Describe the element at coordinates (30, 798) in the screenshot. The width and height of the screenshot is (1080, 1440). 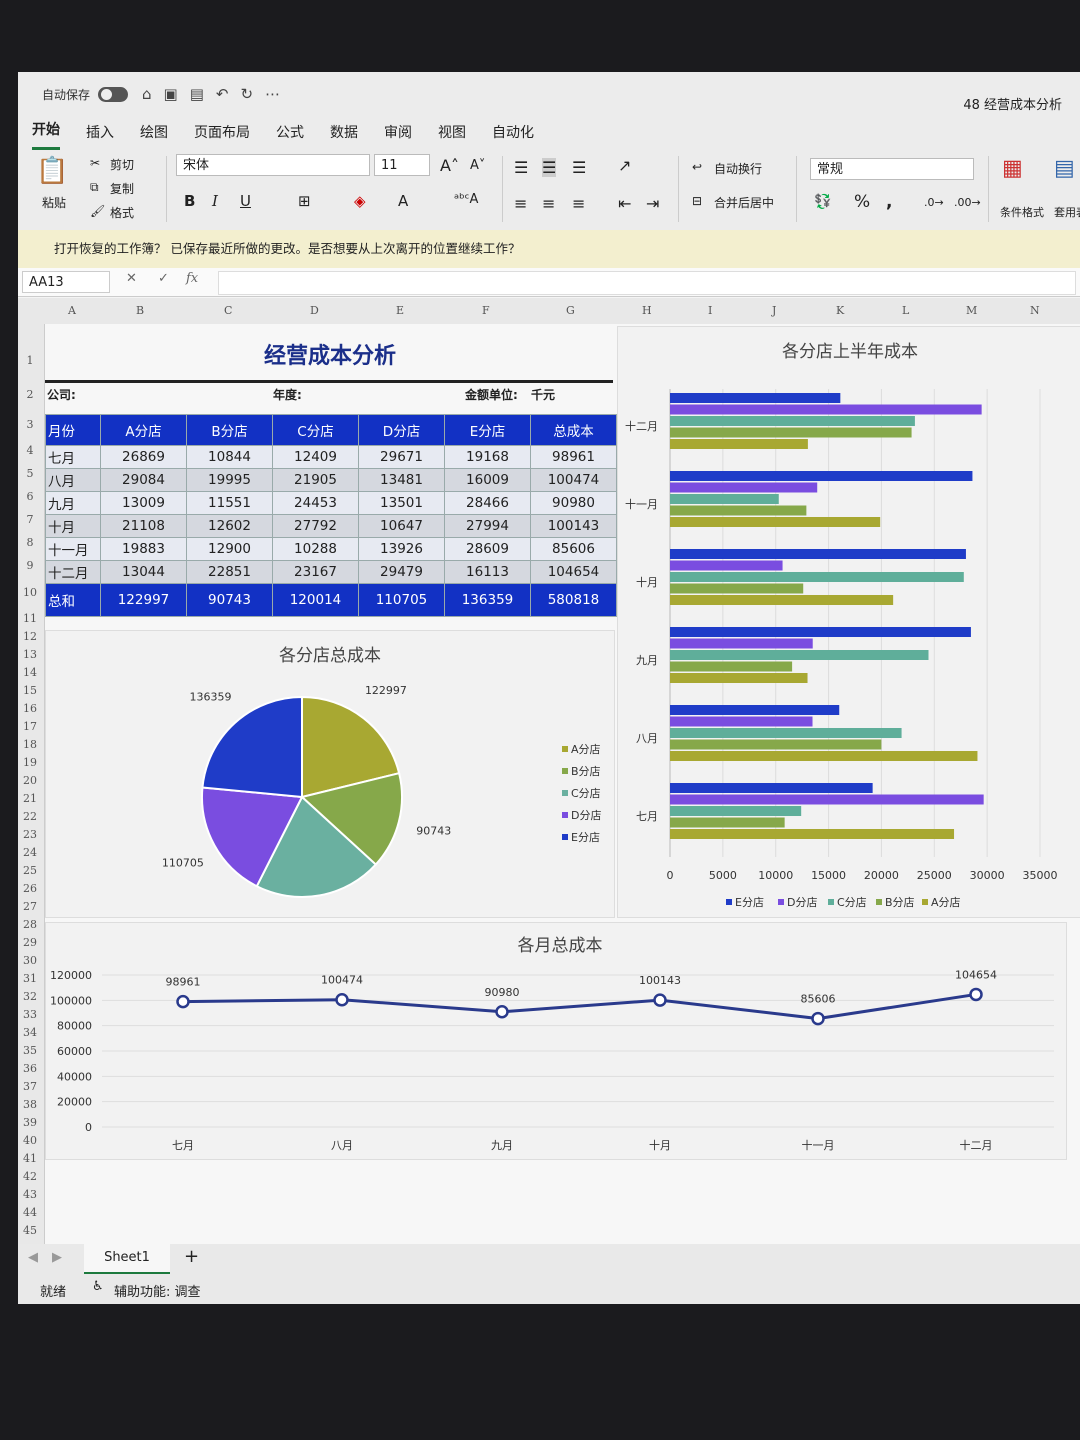
I see `row-header: 21` at that location.